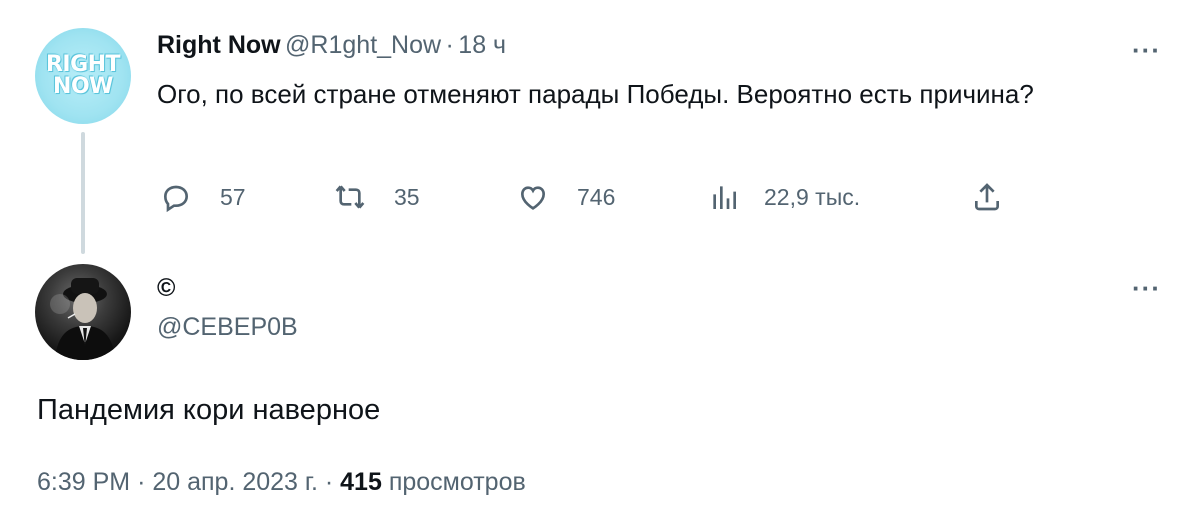 This screenshot has width=1198, height=528. What do you see at coordinates (219, 45) in the screenshot?
I see `display-name: Right Now` at bounding box center [219, 45].